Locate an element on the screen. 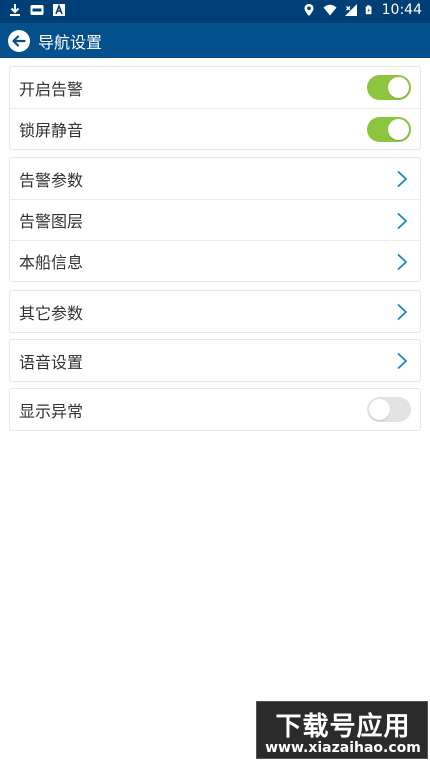 The image size is (430, 762). settings-group-voice: 语音设置 is located at coordinates (215, 360).